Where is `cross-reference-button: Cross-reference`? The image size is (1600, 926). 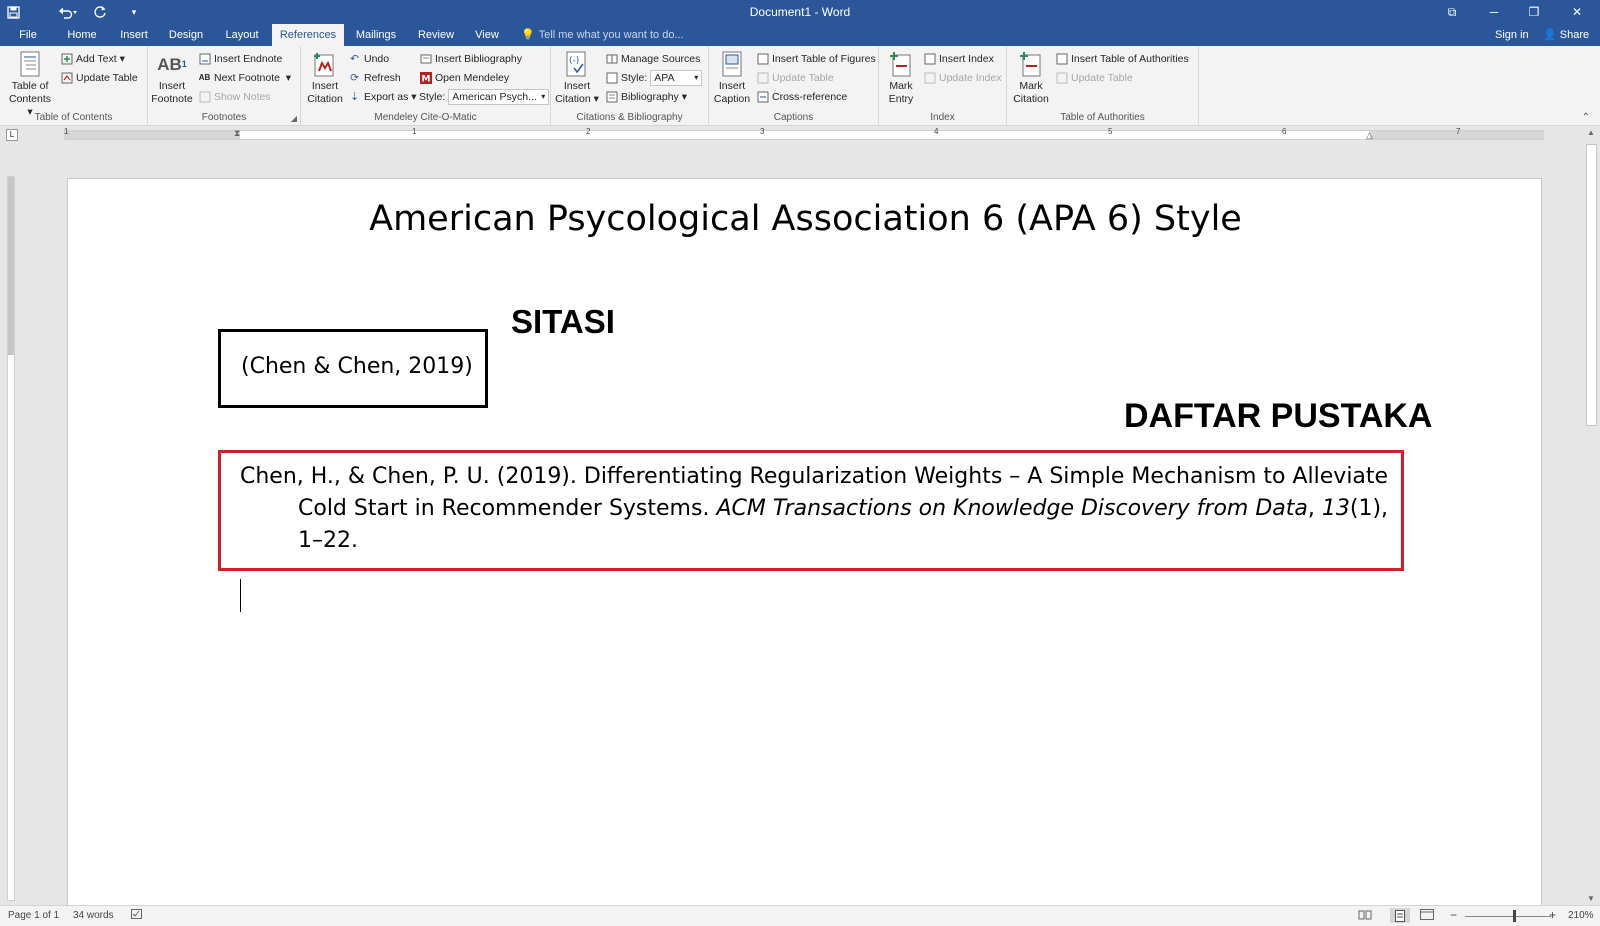
cross-reference-button: Cross-reference is located at coordinates (801, 97).